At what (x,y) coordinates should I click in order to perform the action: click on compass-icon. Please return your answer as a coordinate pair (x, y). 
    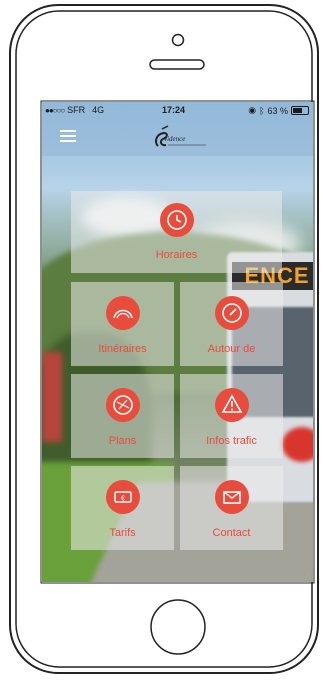
    Looking at the image, I should click on (231, 313).